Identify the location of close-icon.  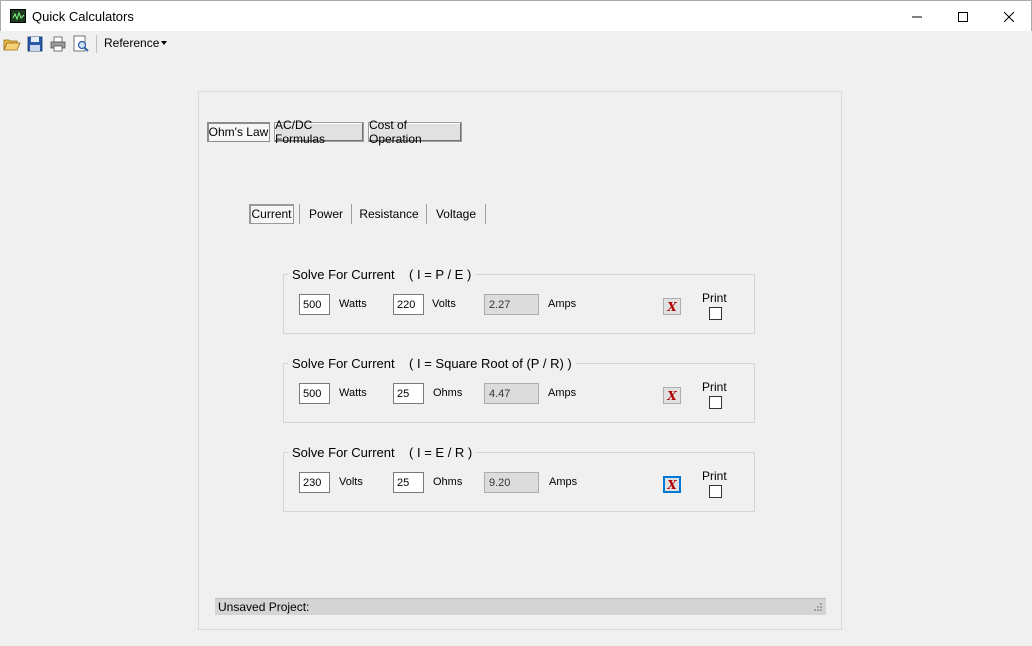
(1009, 16).